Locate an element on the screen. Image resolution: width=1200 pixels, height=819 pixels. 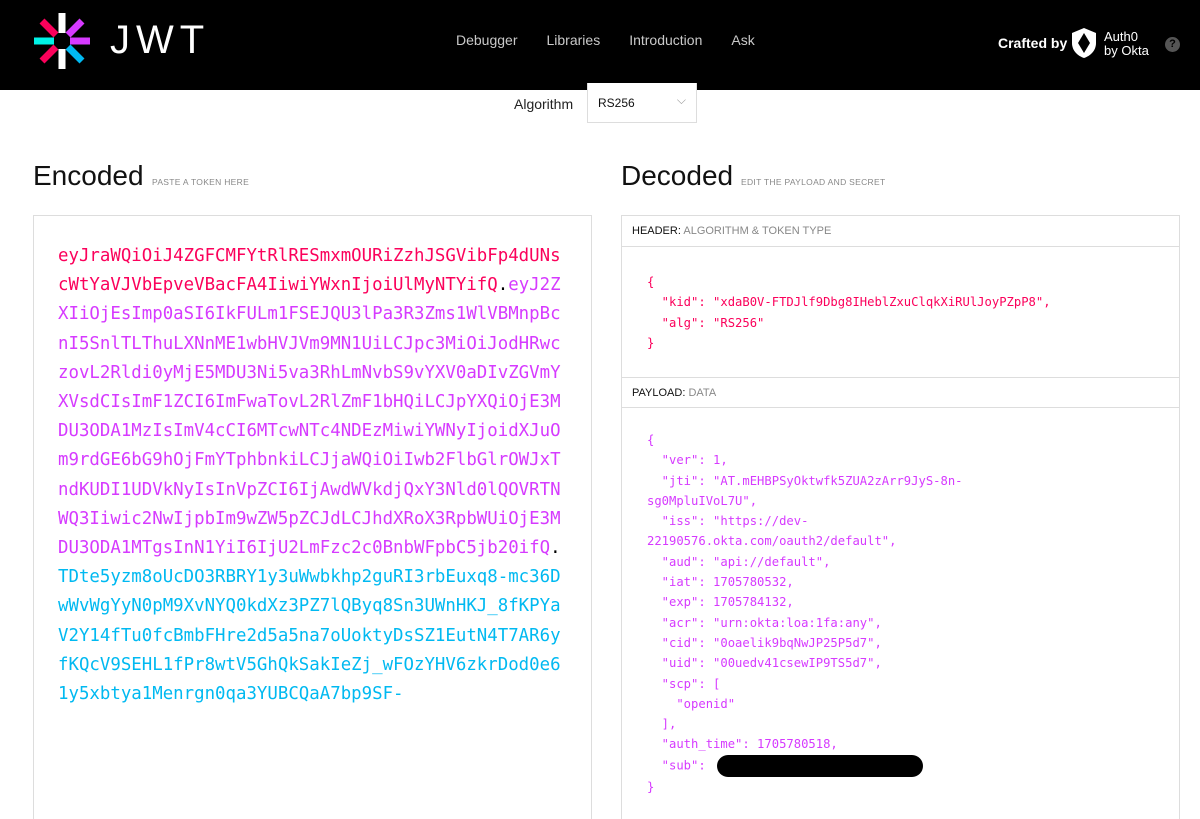
header-sublabel: ALGORITHM & TOKEN TYPE is located at coordinates (757, 231).